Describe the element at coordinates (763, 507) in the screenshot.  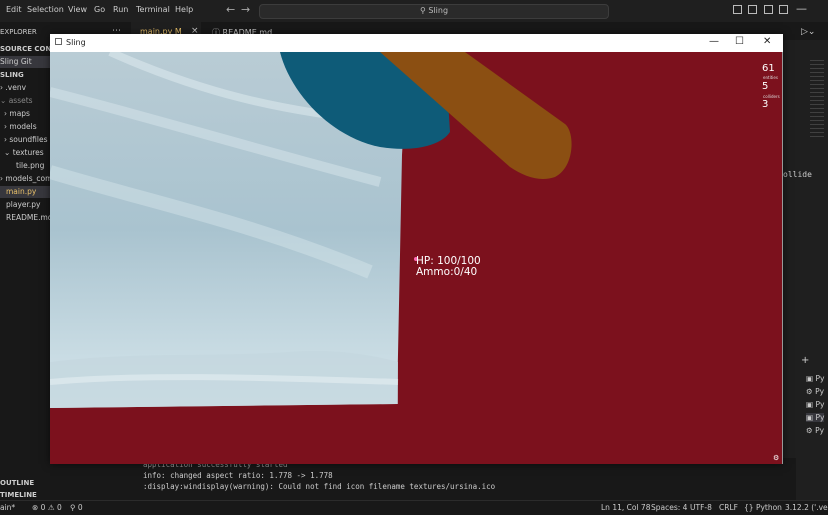
I see `language-status: {} Python` at that location.